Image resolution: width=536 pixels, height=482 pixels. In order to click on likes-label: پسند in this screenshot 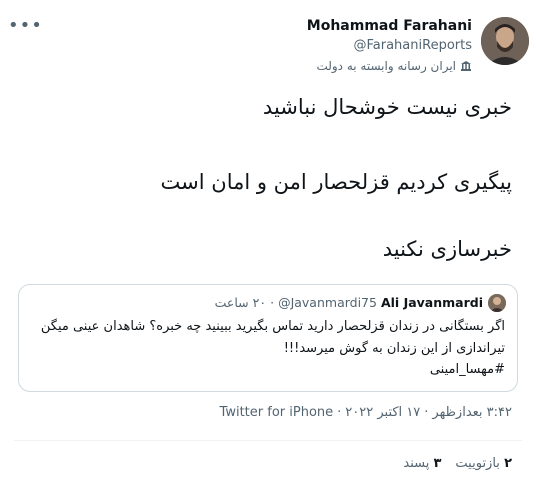, I will do `click(416, 463)`.